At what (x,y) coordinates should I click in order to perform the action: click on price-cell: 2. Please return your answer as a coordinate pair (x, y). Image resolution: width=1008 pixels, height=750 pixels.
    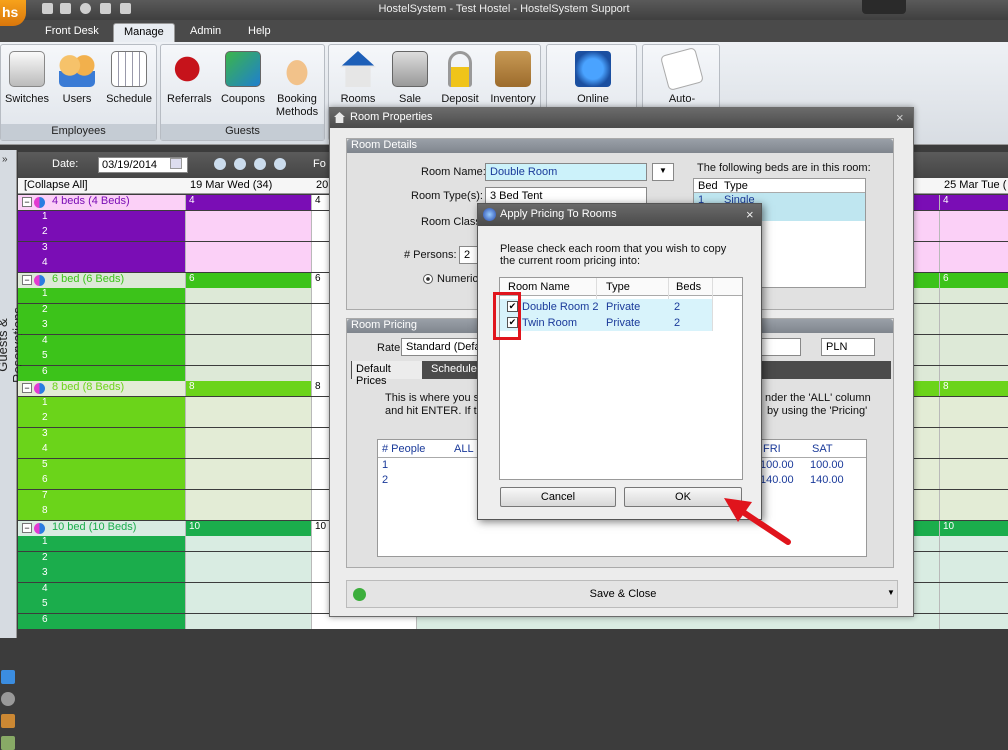
    Looking at the image, I should click on (385, 480).